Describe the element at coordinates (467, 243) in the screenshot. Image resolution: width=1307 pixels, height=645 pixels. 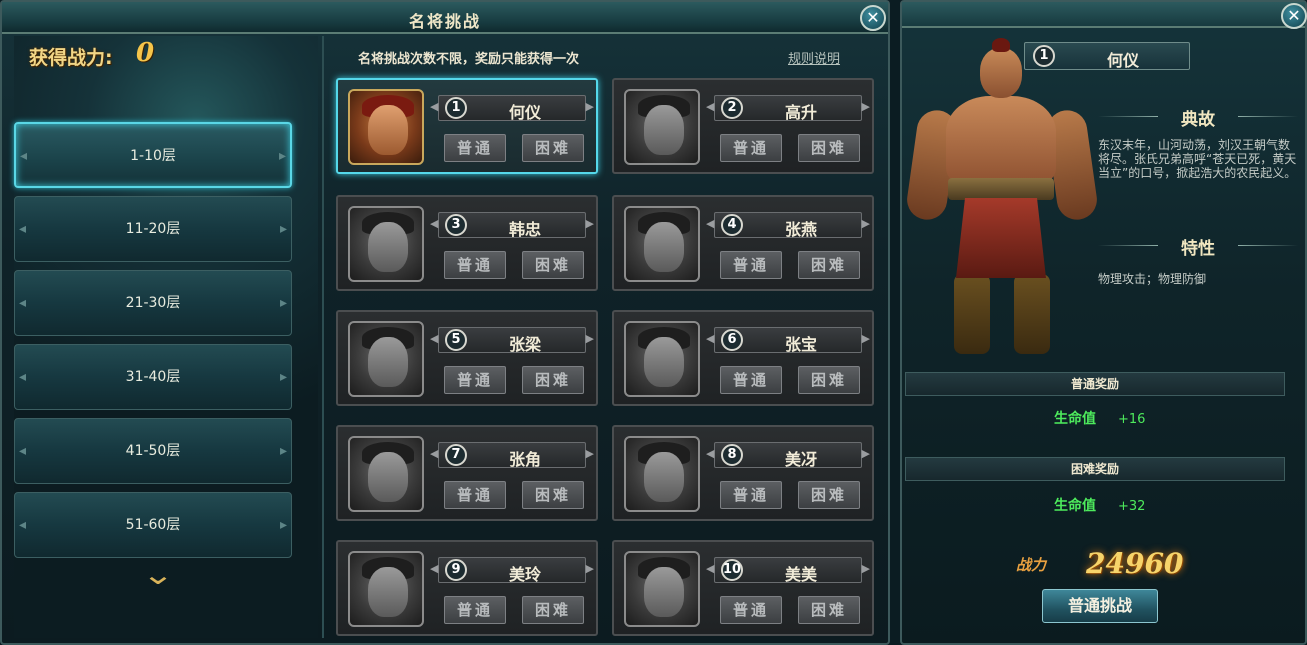
I see `hero-card: 3 韩忠 普通 困难` at that location.